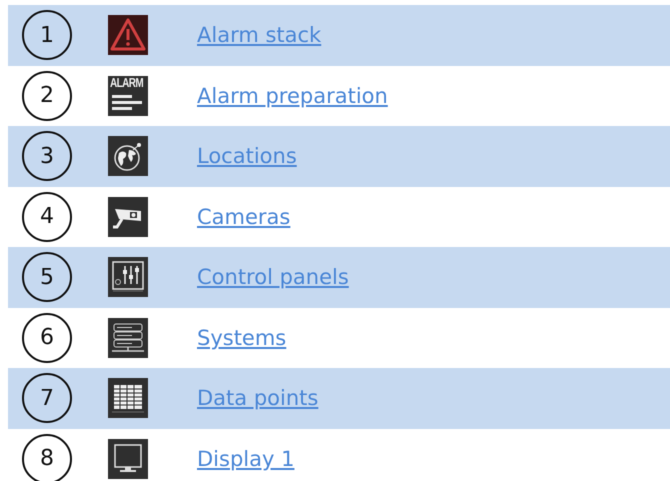 The height and width of the screenshot is (481, 670). Describe the element at coordinates (247, 156) in the screenshot. I see `link: Locations` at that location.